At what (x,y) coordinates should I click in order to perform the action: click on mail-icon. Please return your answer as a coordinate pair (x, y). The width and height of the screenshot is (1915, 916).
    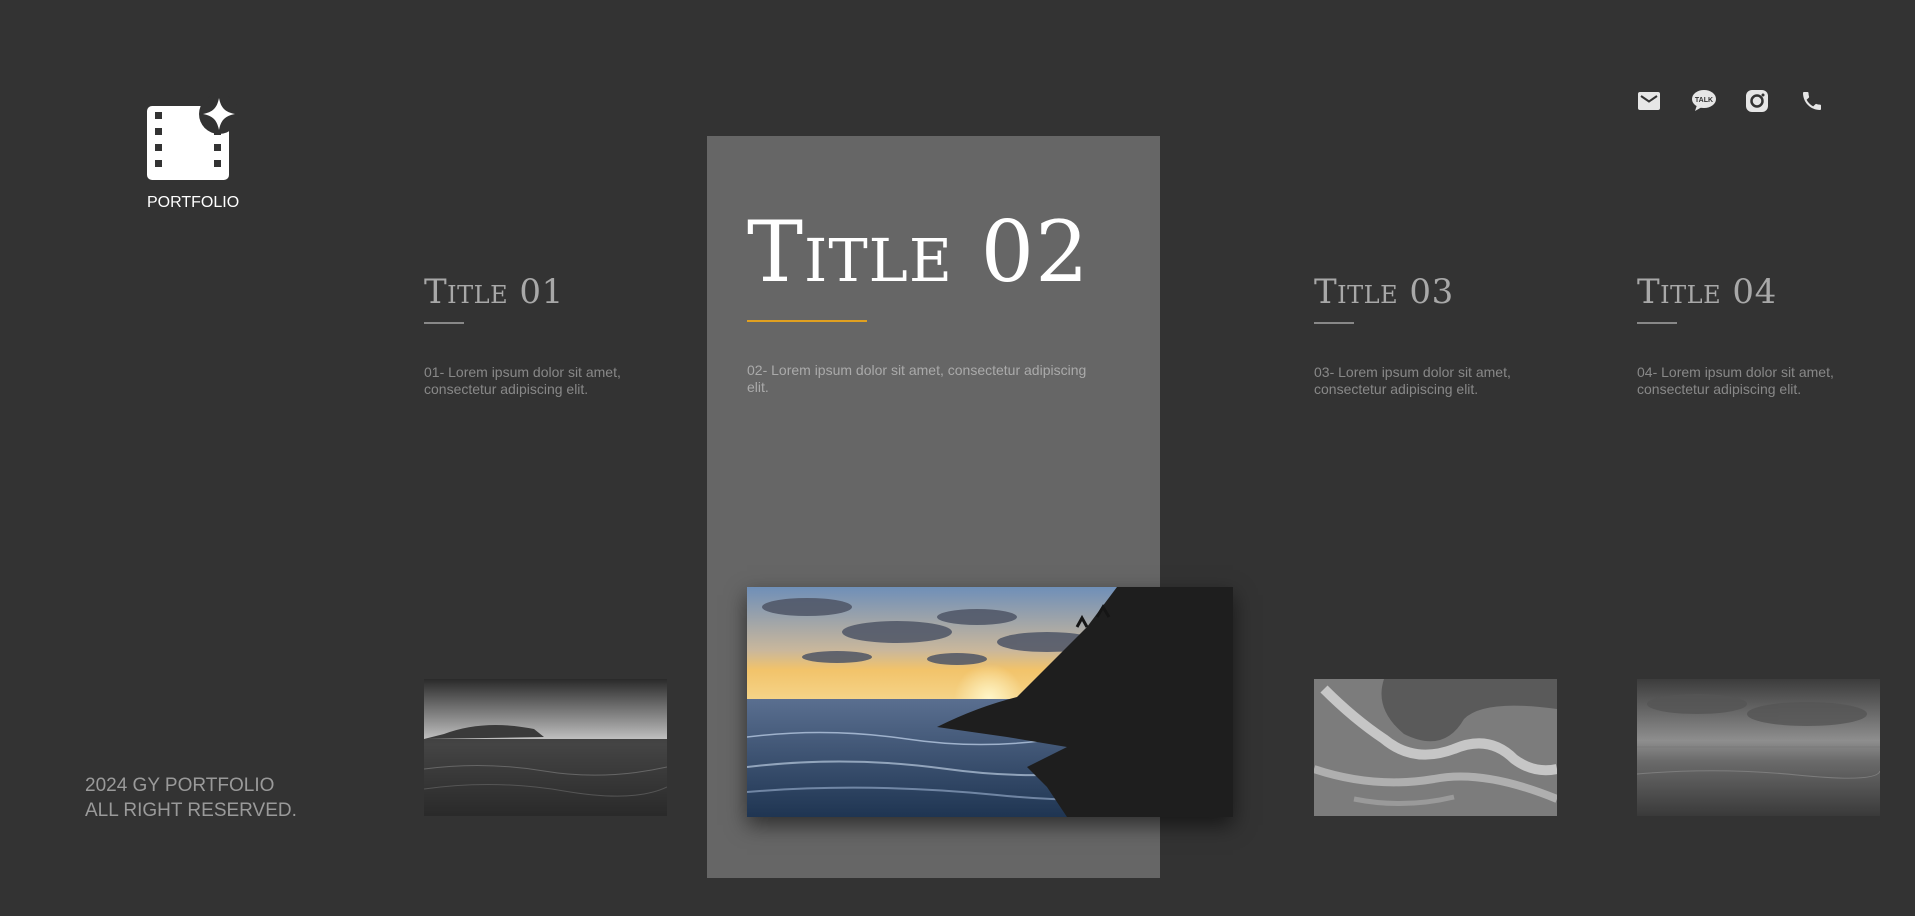
    Looking at the image, I should click on (1649, 103).